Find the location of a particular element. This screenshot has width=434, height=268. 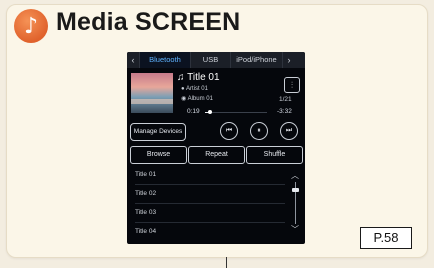

track-title-text: Title 01 is located at coordinates (203, 77).